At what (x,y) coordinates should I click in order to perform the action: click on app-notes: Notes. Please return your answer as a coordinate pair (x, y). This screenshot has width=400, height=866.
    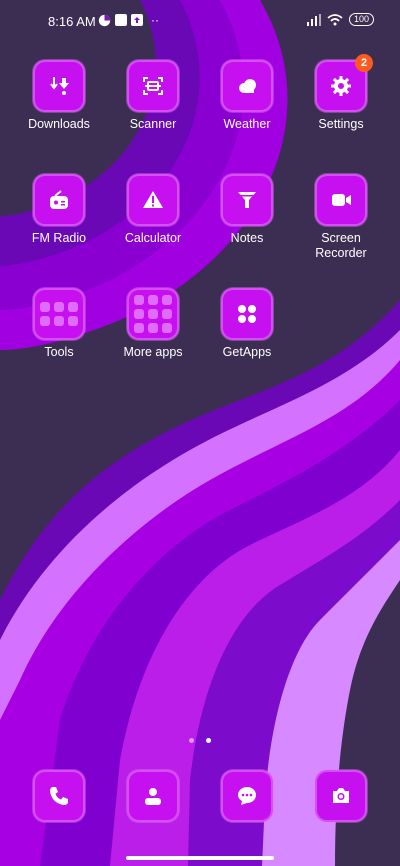
    Looking at the image, I should click on (247, 210).